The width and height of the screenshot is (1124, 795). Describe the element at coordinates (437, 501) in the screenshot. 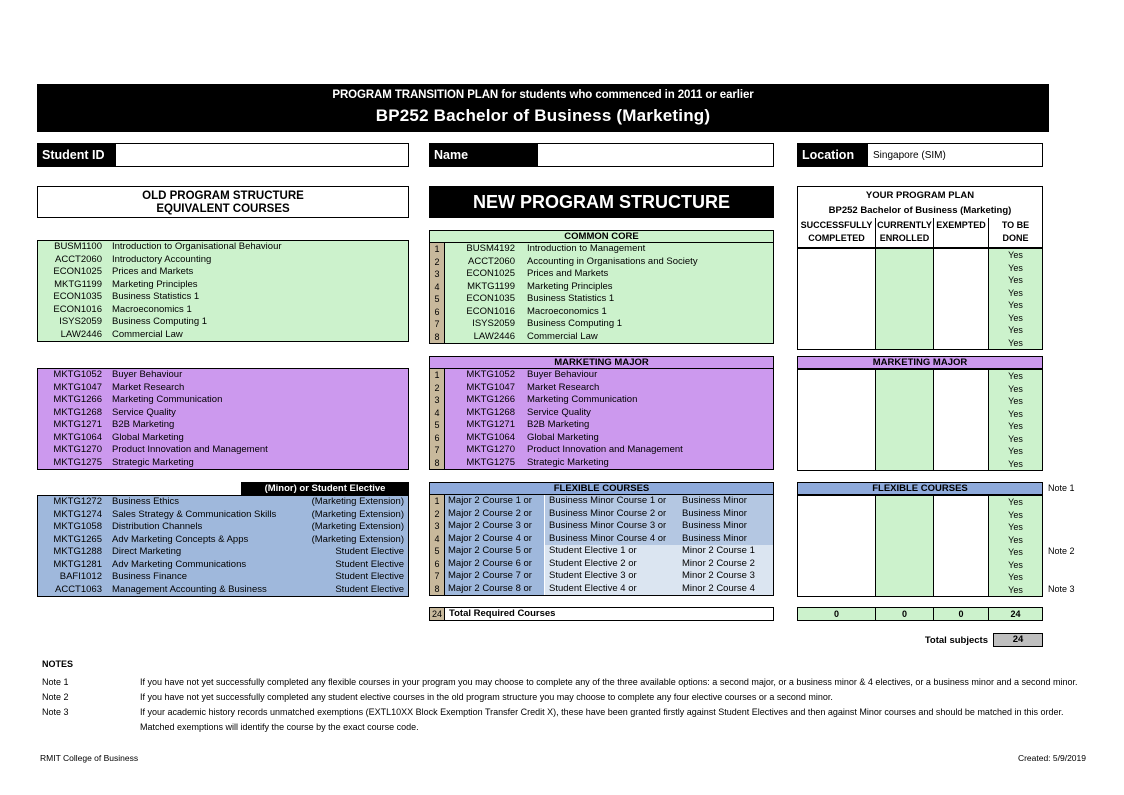

I see `row-number: 1` at that location.